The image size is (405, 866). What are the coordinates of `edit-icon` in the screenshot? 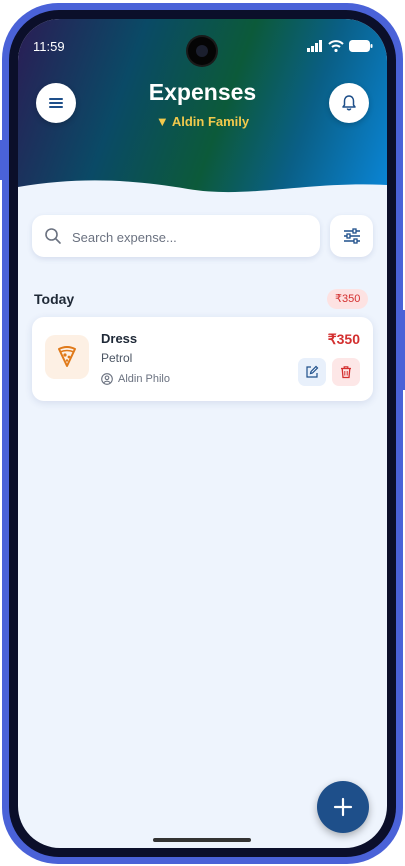 It's located at (312, 371).